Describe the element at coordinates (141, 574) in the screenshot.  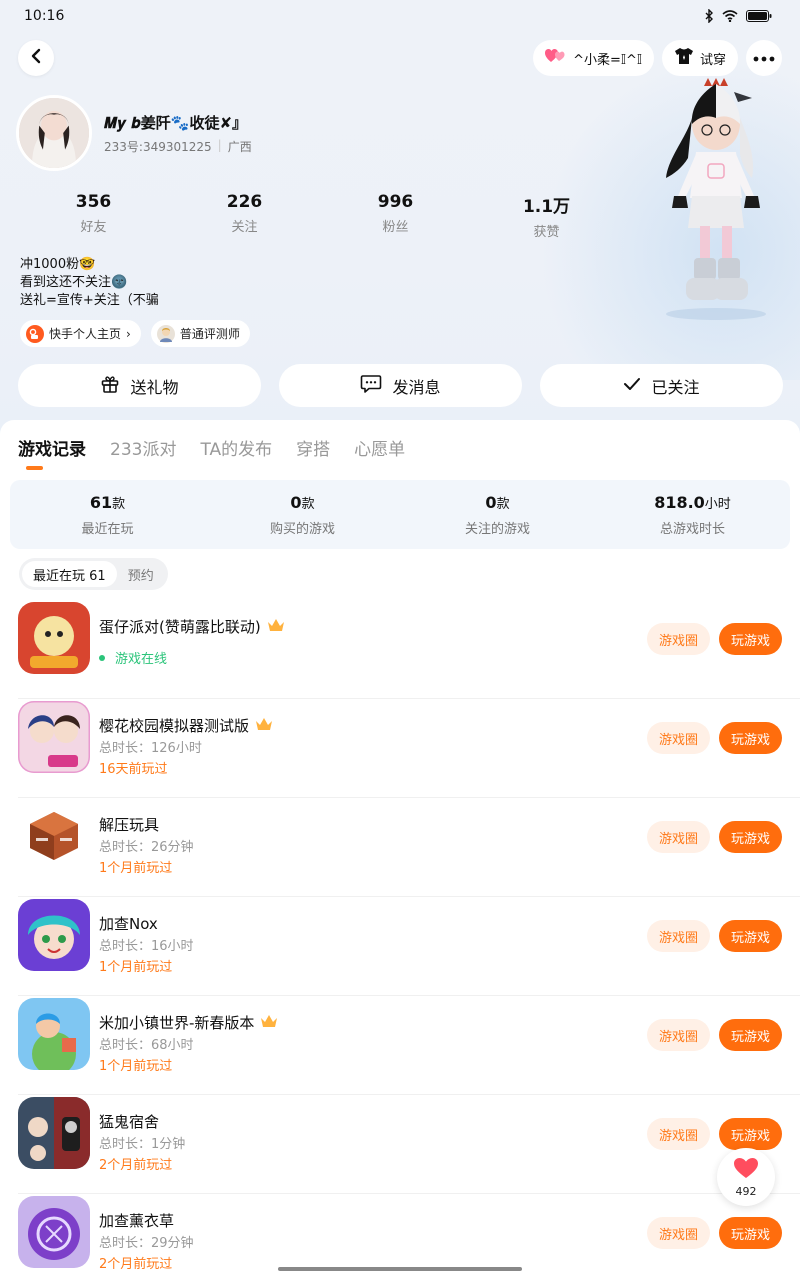
I see `segment-reserve: 预约` at that location.